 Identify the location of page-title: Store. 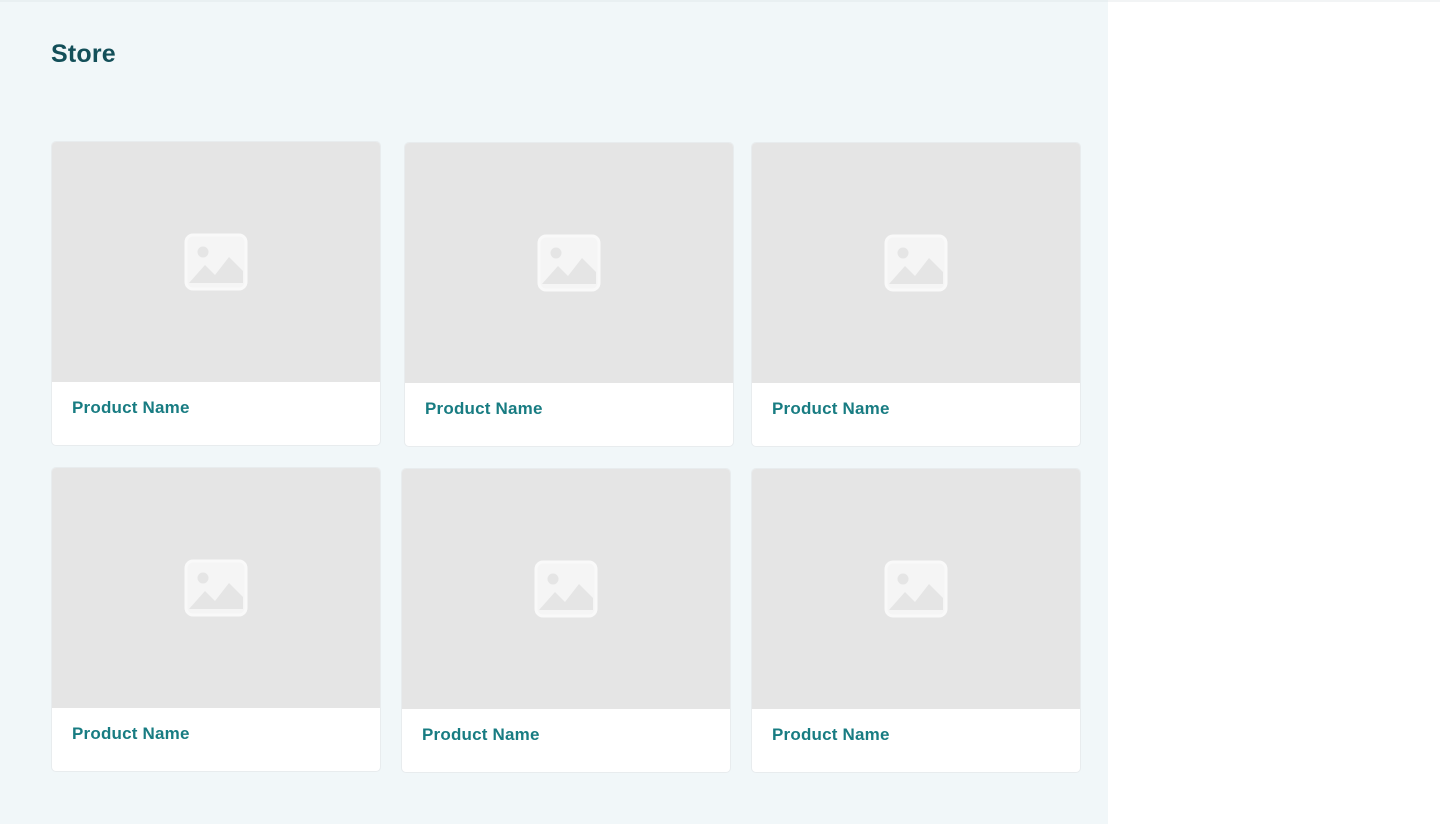
(83, 54).